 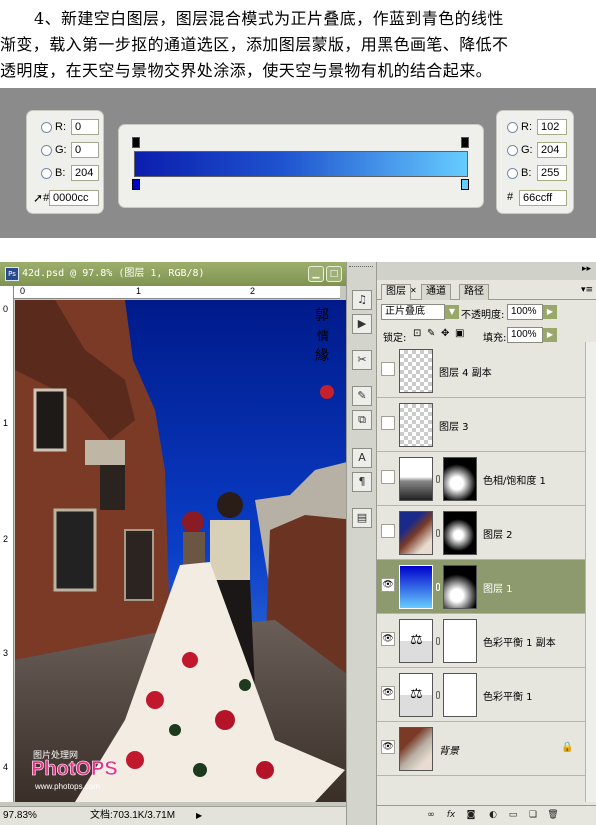 What do you see at coordinates (481, 587) in the screenshot?
I see `layer-row-selected: 👁 图层 1` at bounding box center [481, 587].